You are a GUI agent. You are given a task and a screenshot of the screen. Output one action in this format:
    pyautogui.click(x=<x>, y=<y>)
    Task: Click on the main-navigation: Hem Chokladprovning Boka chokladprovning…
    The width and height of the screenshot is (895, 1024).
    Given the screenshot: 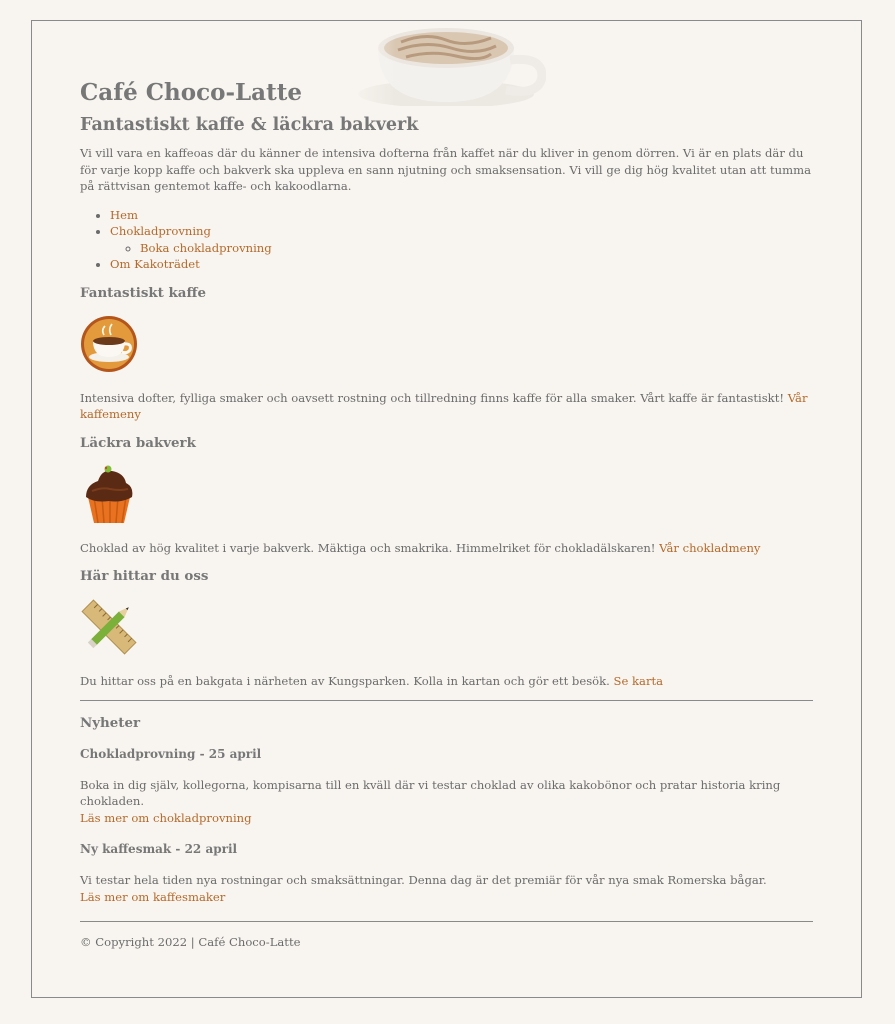 What is the action you would take?
    pyautogui.click(x=446, y=240)
    